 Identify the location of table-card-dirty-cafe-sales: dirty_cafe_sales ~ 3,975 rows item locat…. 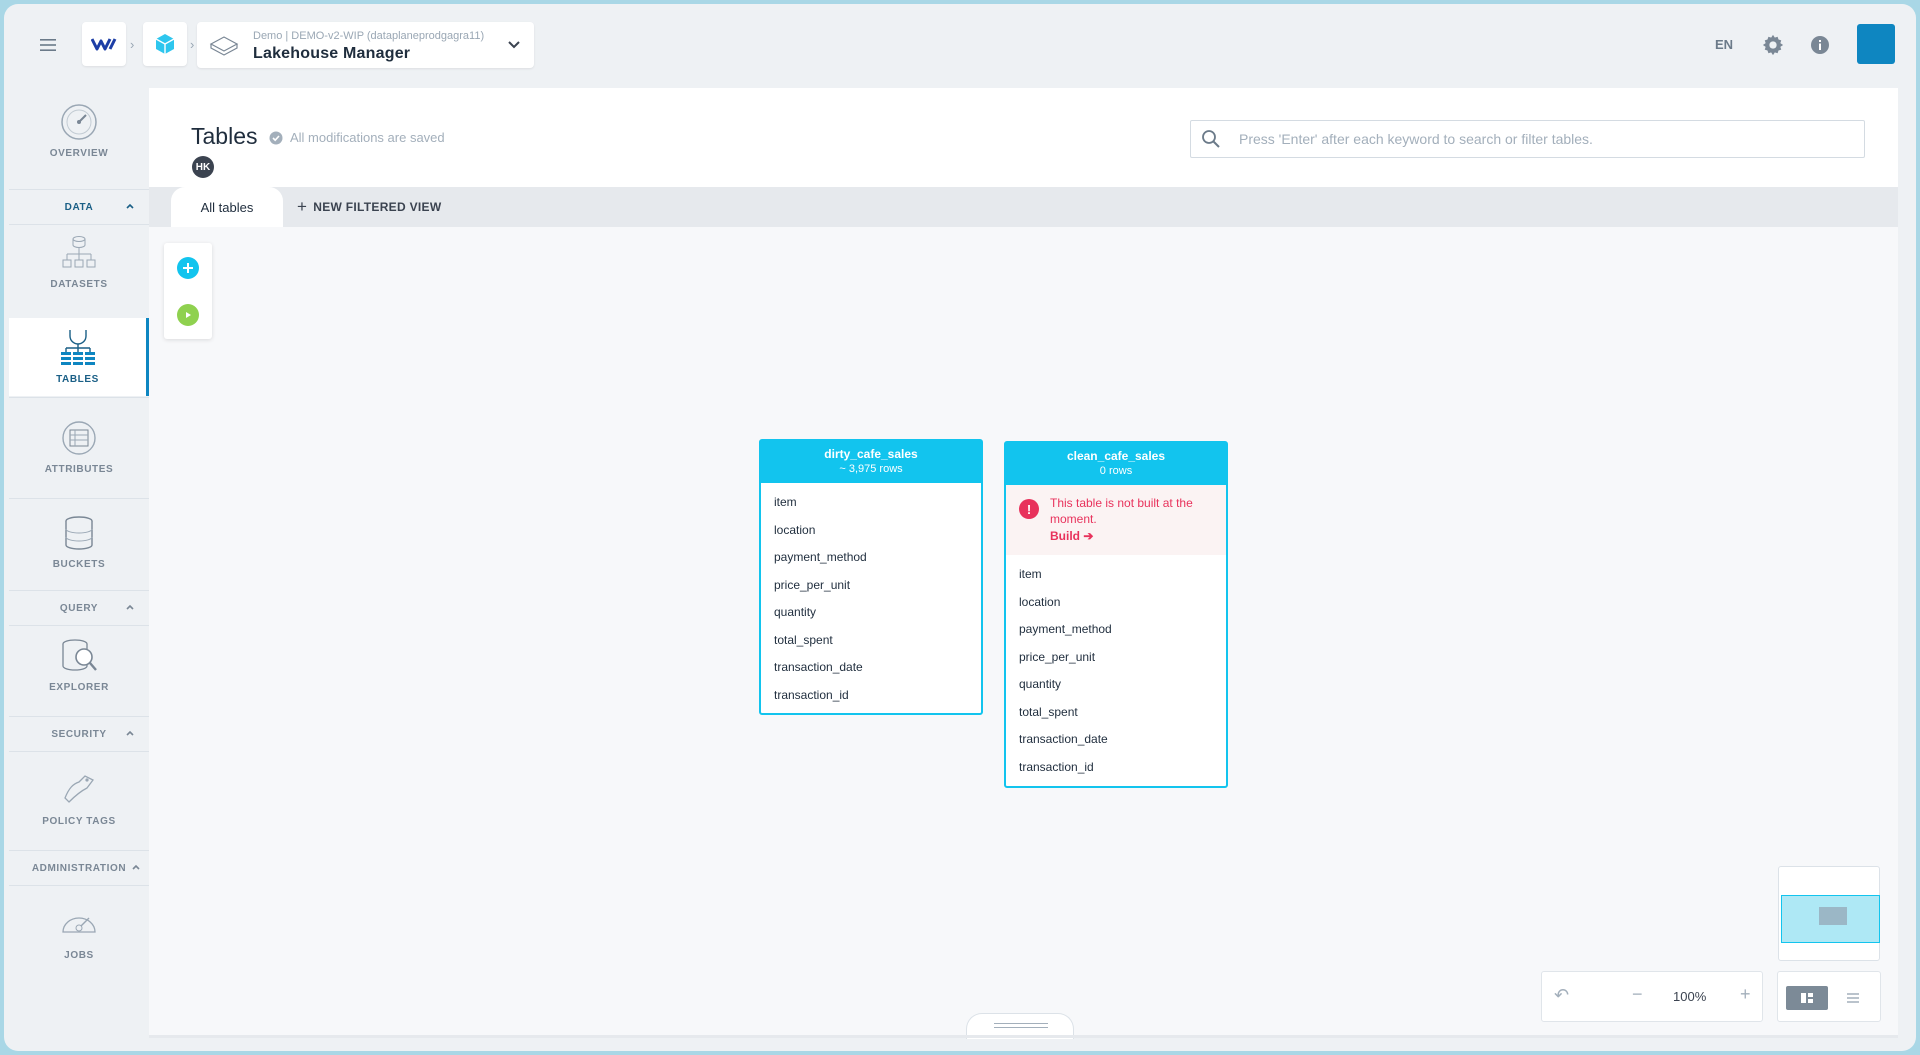
(871, 577).